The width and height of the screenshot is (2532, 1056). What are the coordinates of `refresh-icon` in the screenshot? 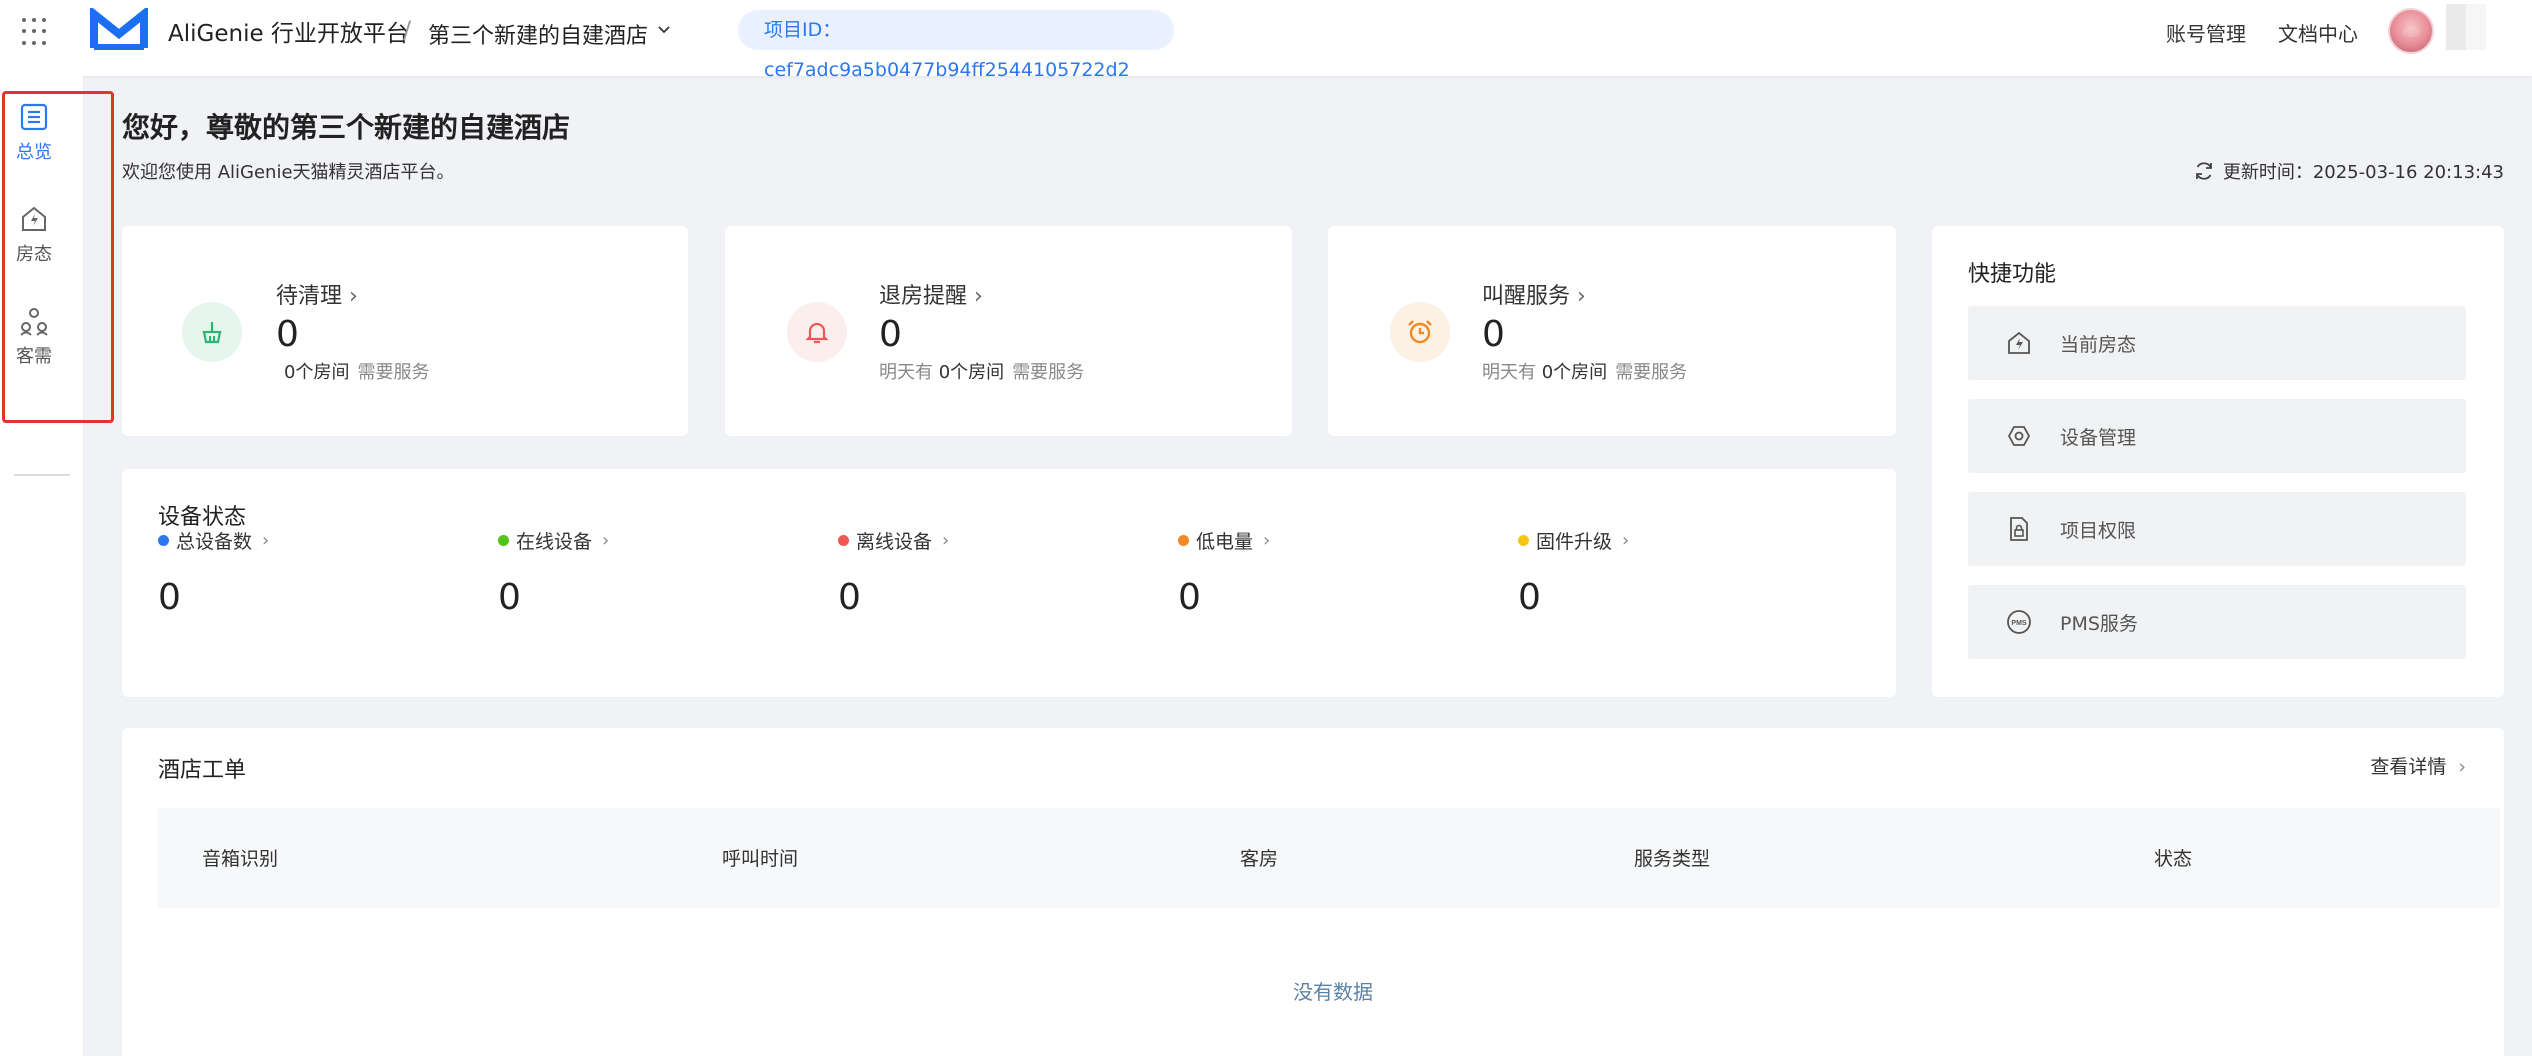 It's located at (2204, 171).